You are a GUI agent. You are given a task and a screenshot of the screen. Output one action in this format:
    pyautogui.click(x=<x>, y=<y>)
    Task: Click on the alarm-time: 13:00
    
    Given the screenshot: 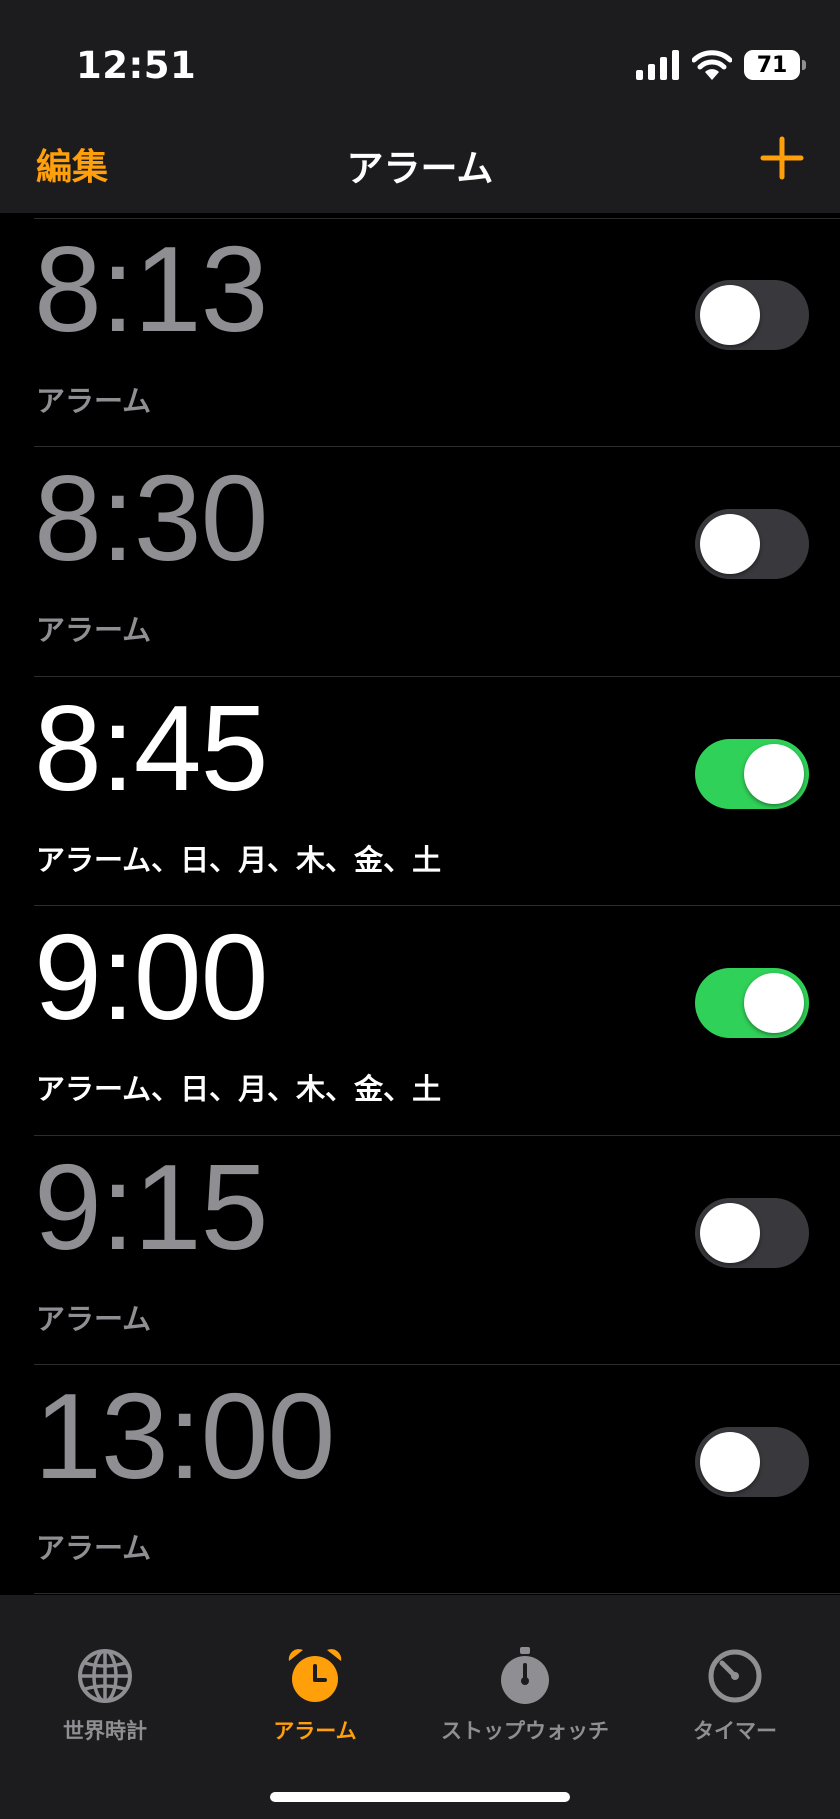 What is the action you would take?
    pyautogui.click(x=184, y=1436)
    